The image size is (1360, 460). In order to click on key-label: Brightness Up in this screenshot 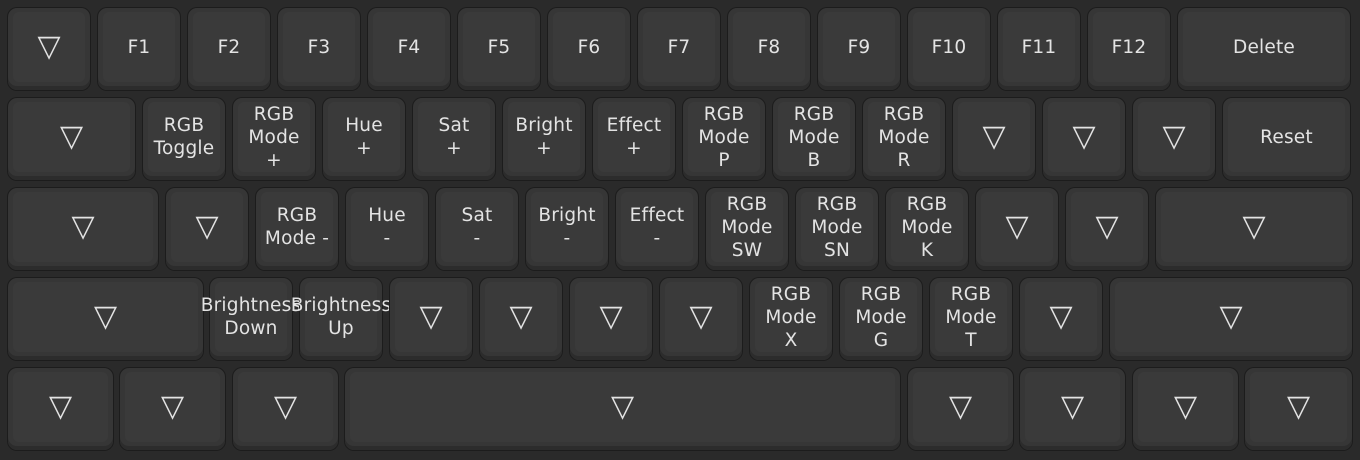, I will do `click(341, 317)`.